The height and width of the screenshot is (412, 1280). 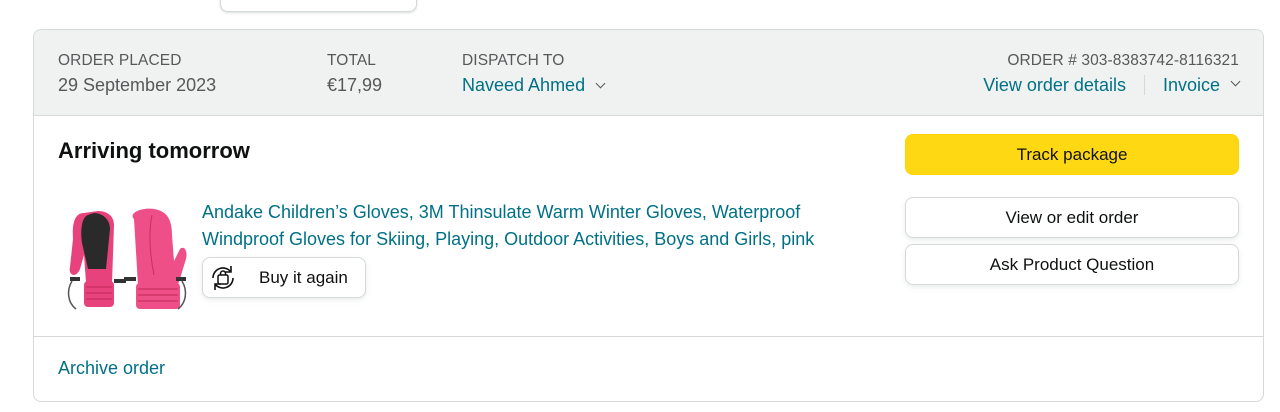 I want to click on order-placed-value: 29 September 2023, so click(x=137, y=85).